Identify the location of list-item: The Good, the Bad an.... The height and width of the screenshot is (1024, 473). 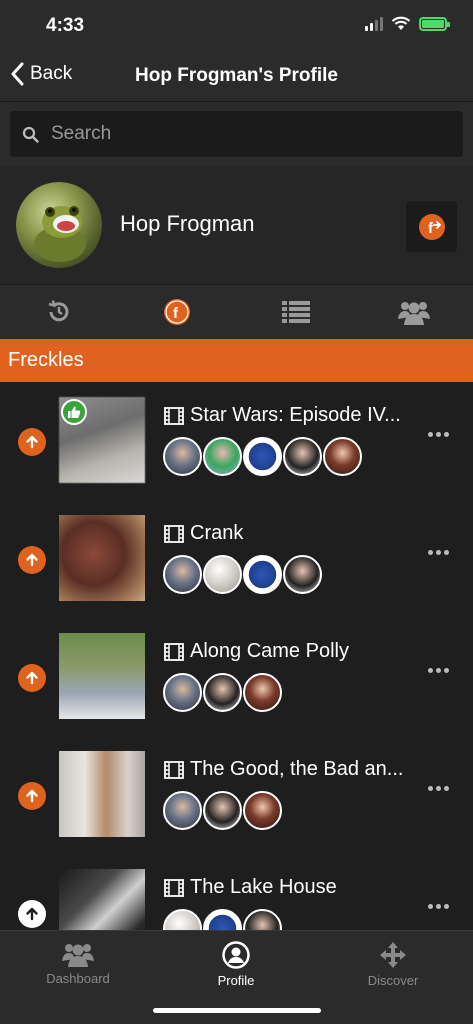
(236, 795).